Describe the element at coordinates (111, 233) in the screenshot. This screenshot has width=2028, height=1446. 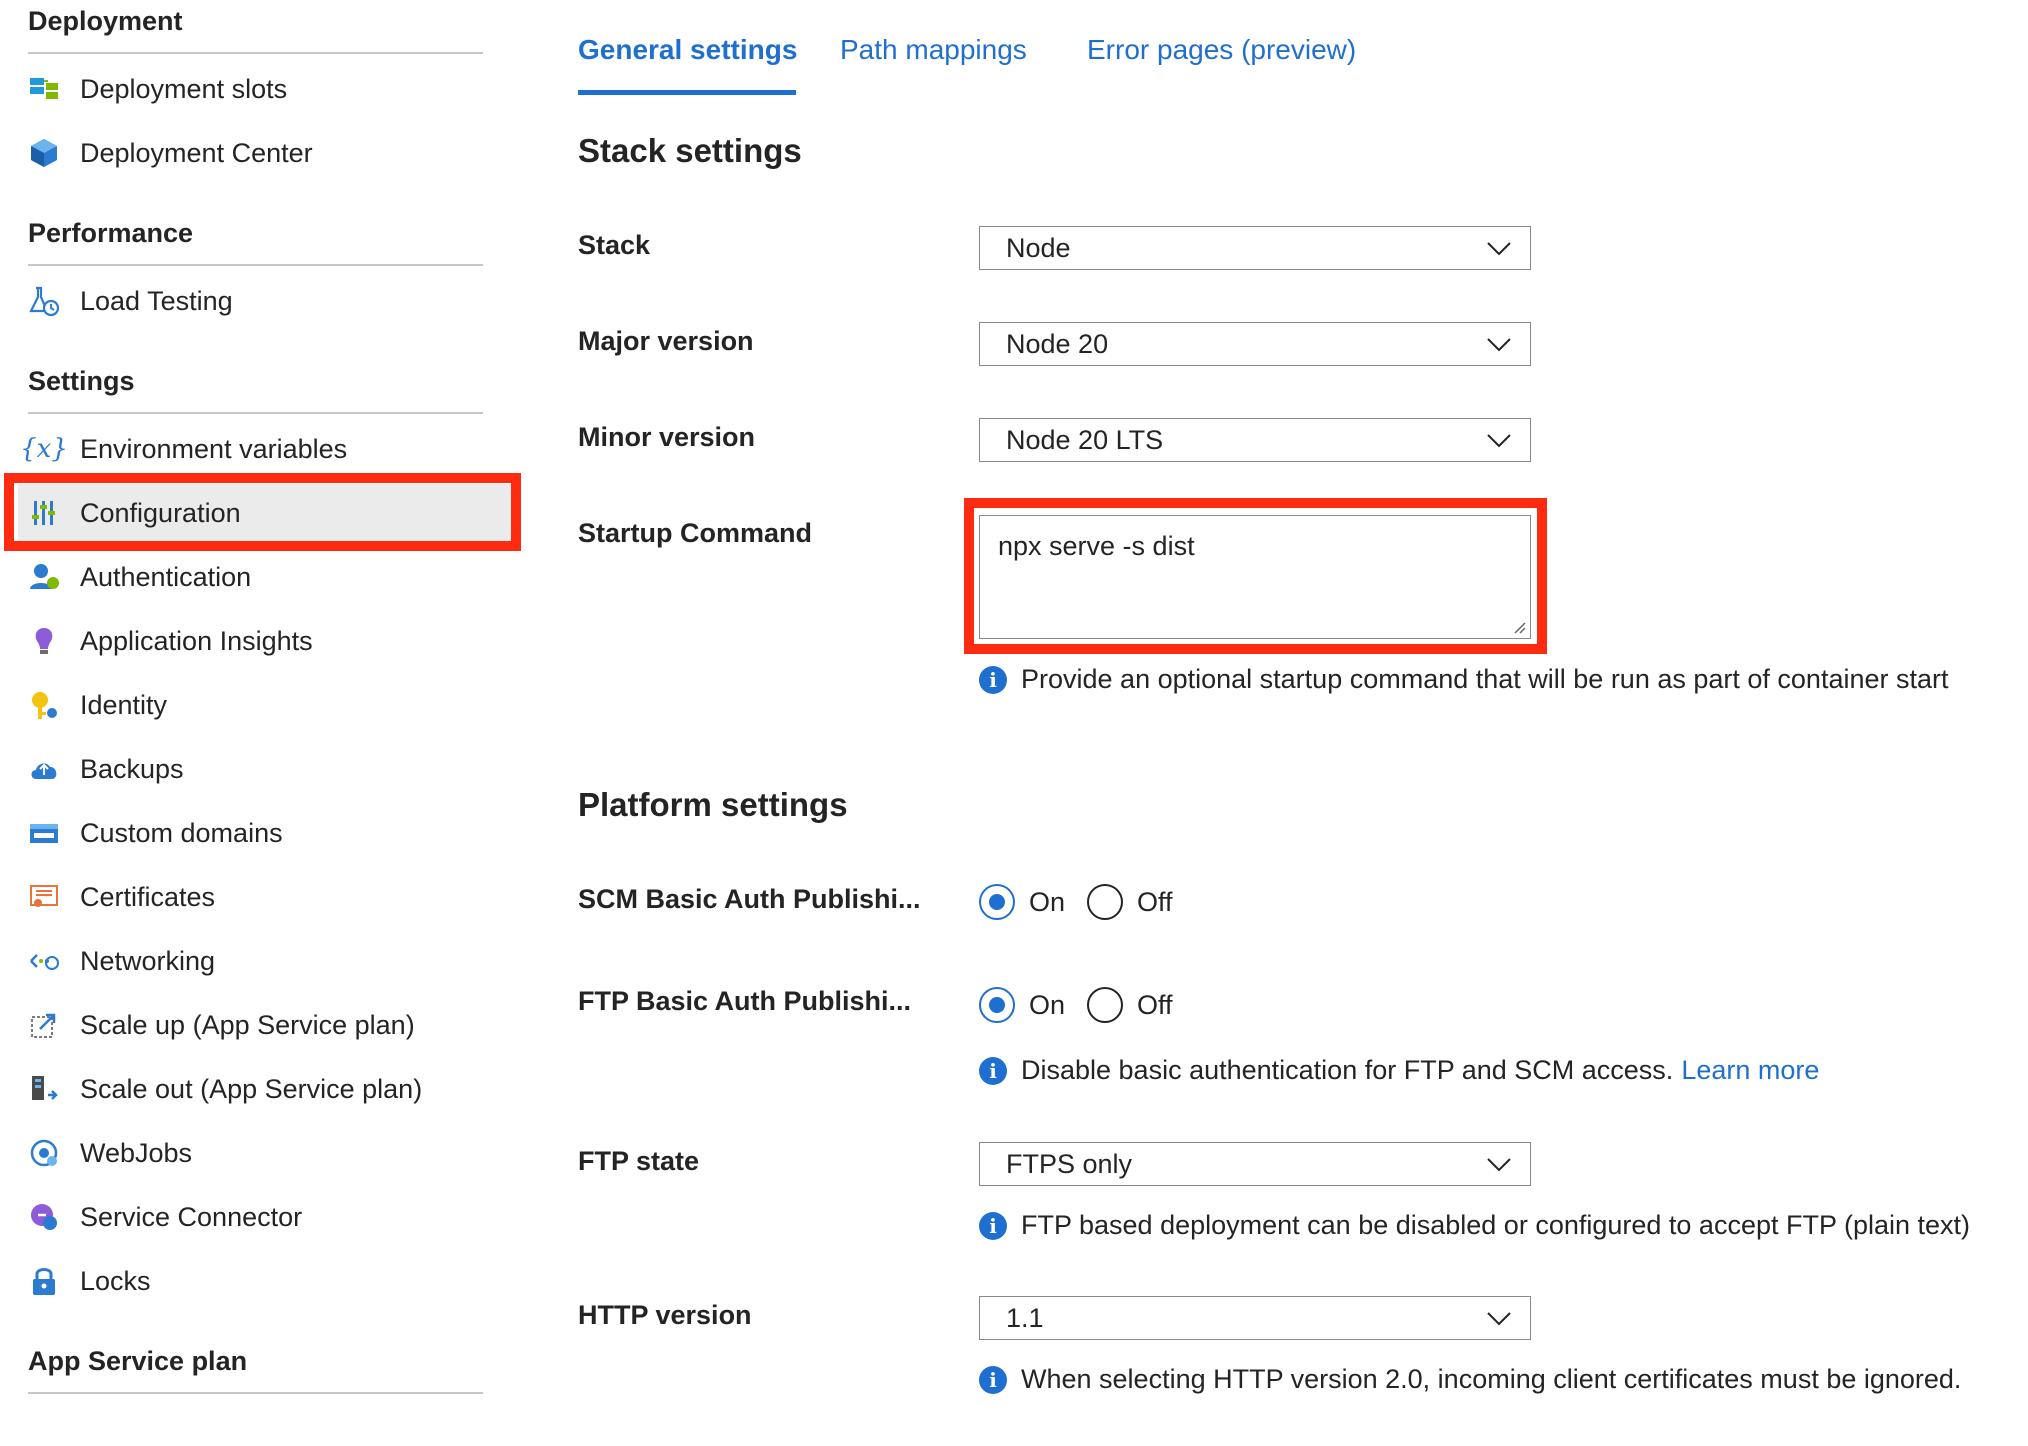
I see `section-header-performance: Performance` at that location.